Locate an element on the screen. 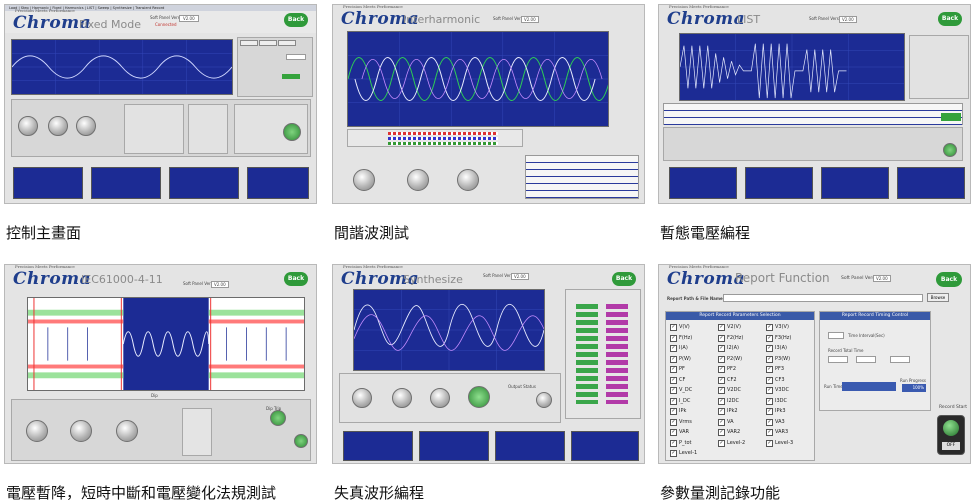 This screenshot has height=504, width=974. control-panel is located at coordinates (161, 128).